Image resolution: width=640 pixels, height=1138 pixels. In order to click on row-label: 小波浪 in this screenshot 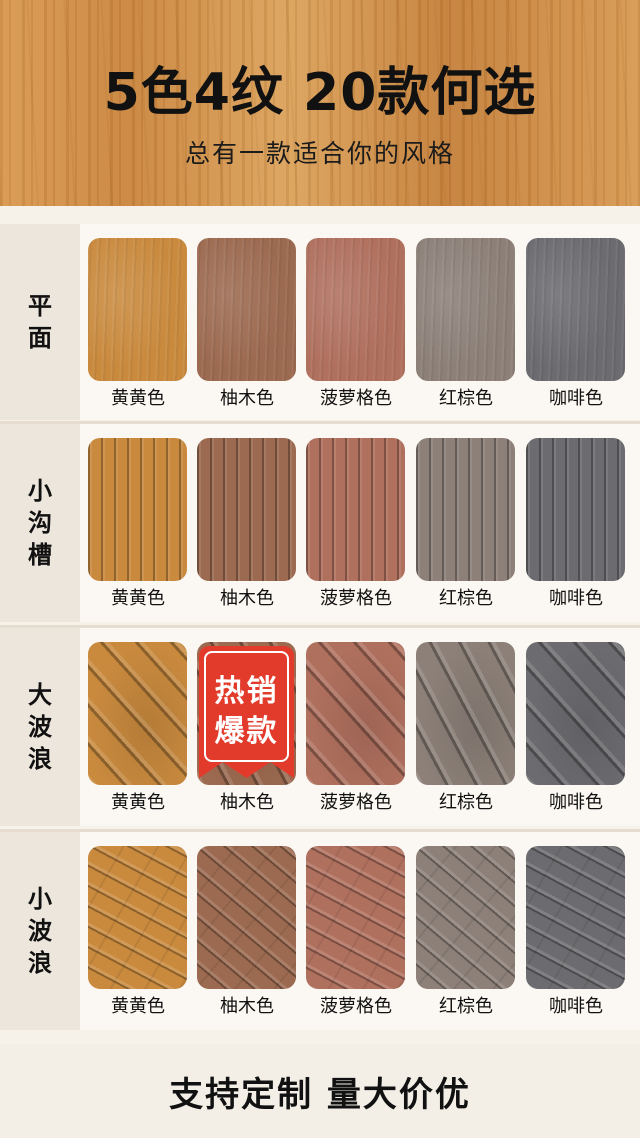, I will do `click(40, 931)`.